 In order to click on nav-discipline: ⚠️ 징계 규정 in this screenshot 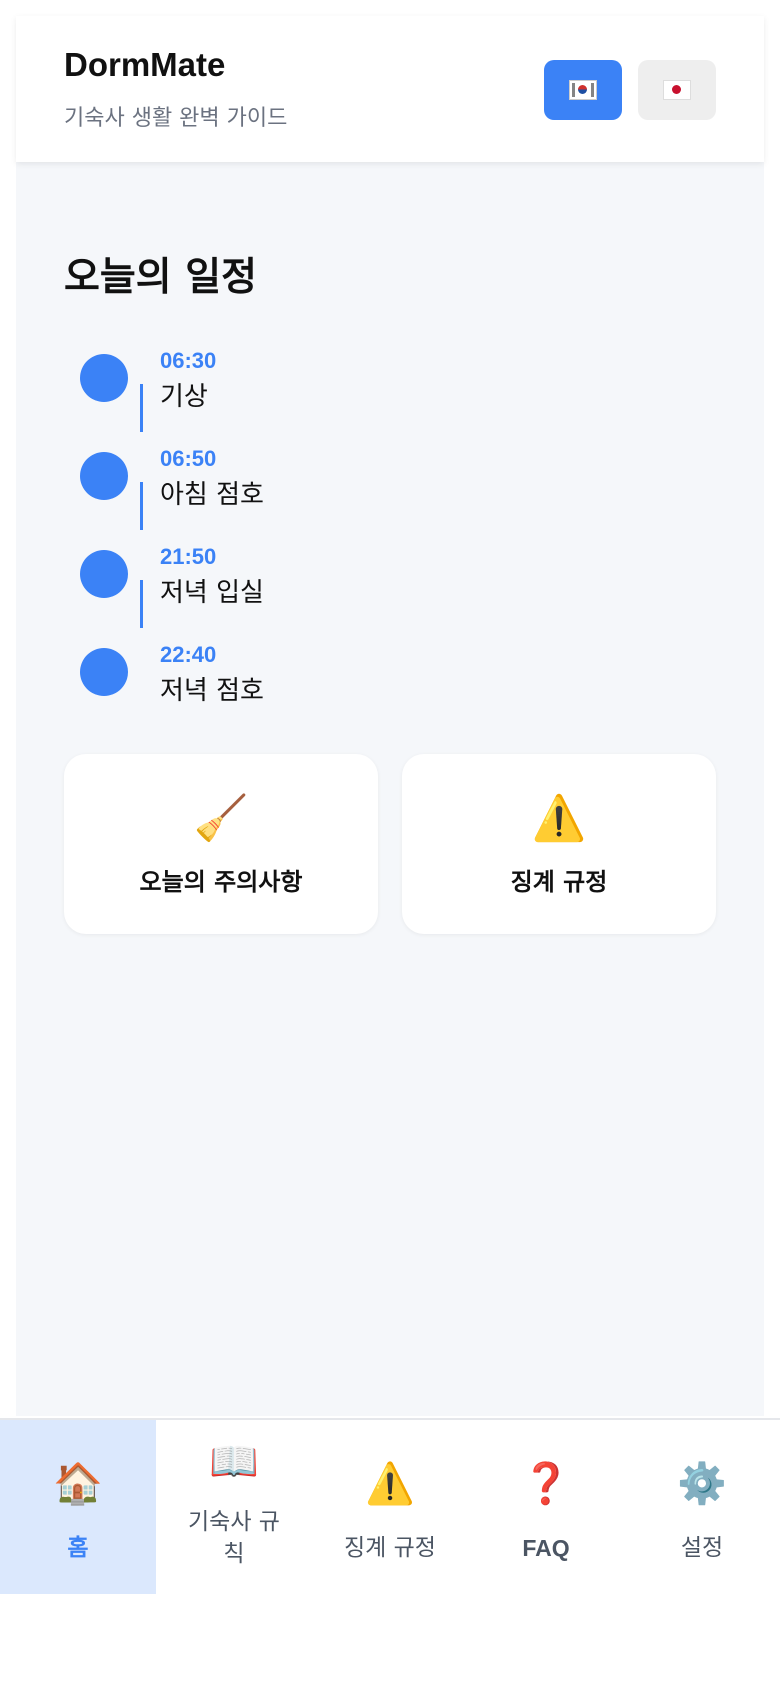, I will do `click(390, 1507)`.